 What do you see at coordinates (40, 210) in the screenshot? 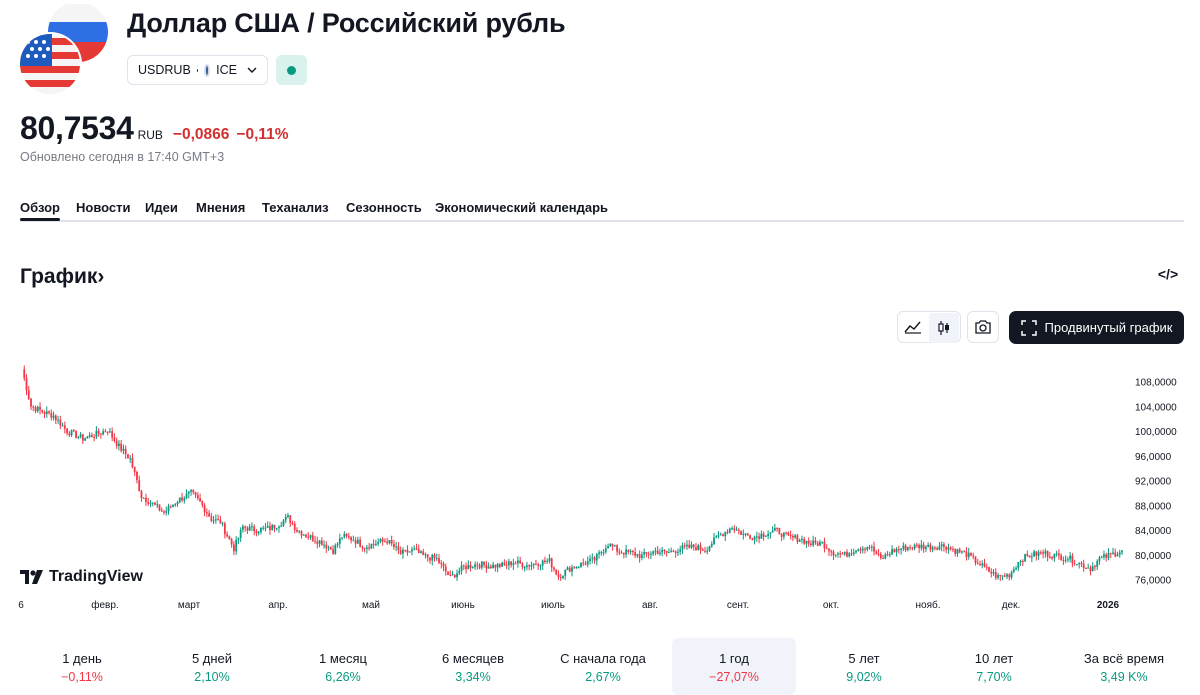
I see `tab-overview: Обзор` at bounding box center [40, 210].